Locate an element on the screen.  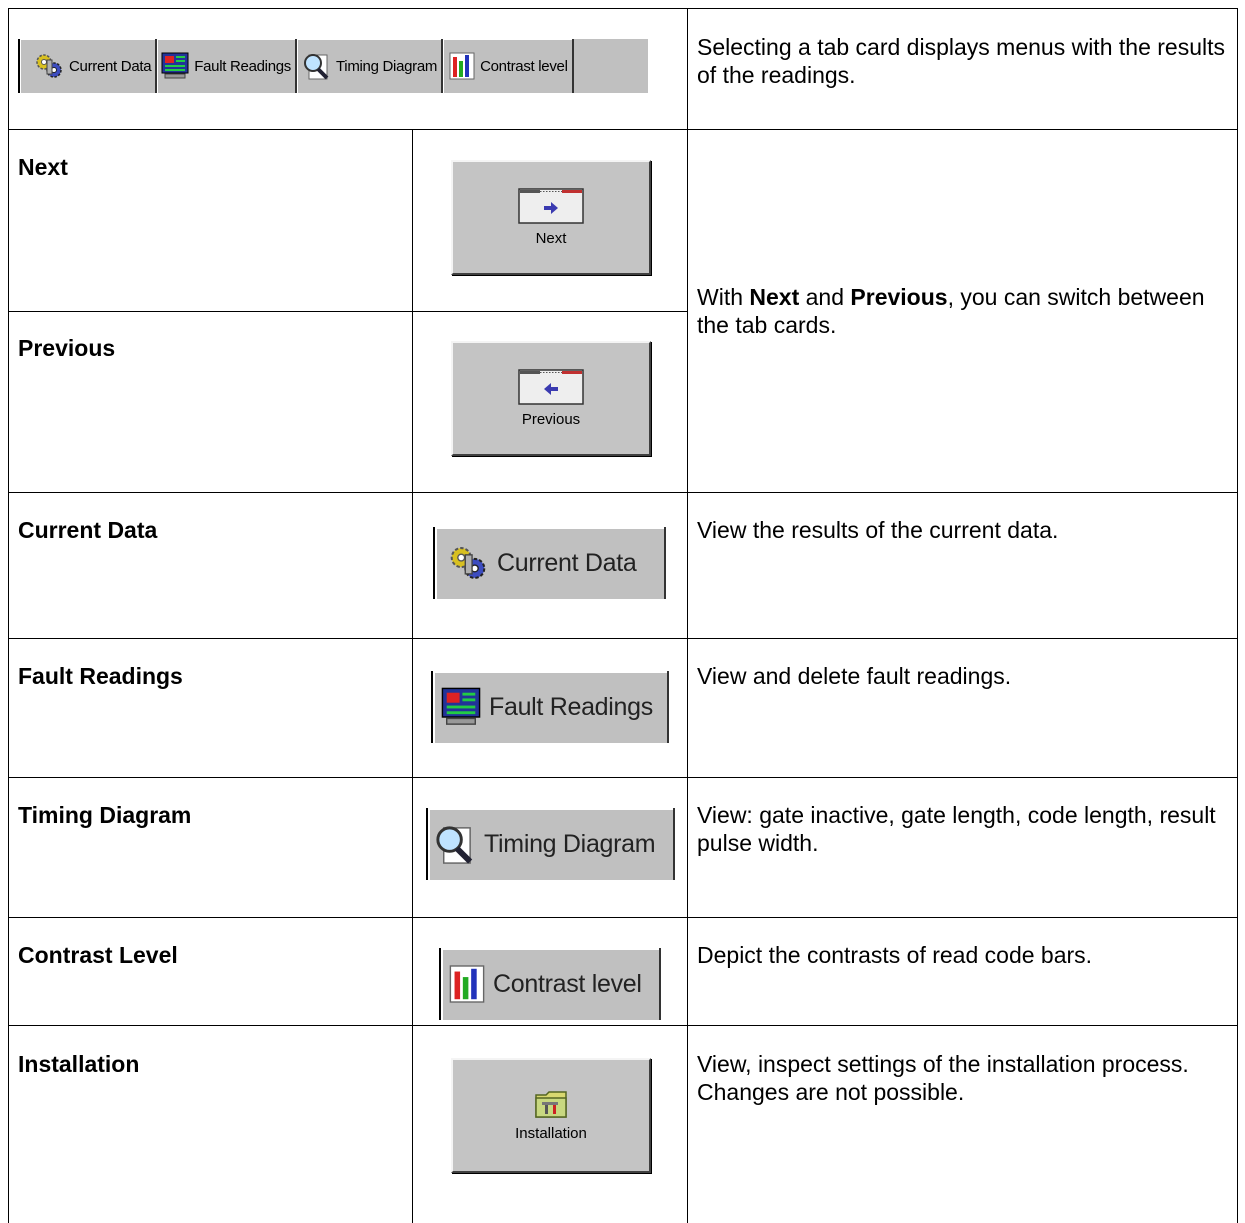
row-label-installation: Installation is located at coordinates (79, 1064).